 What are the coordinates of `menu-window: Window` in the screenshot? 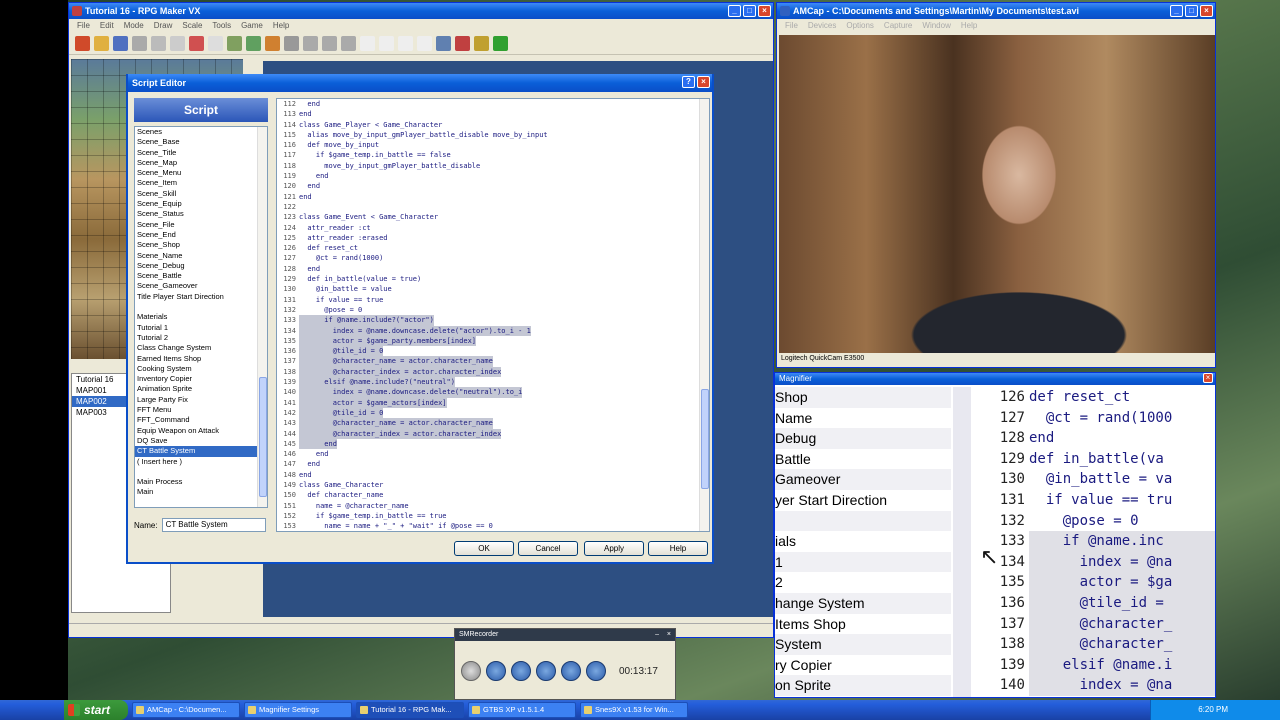 It's located at (936, 26).